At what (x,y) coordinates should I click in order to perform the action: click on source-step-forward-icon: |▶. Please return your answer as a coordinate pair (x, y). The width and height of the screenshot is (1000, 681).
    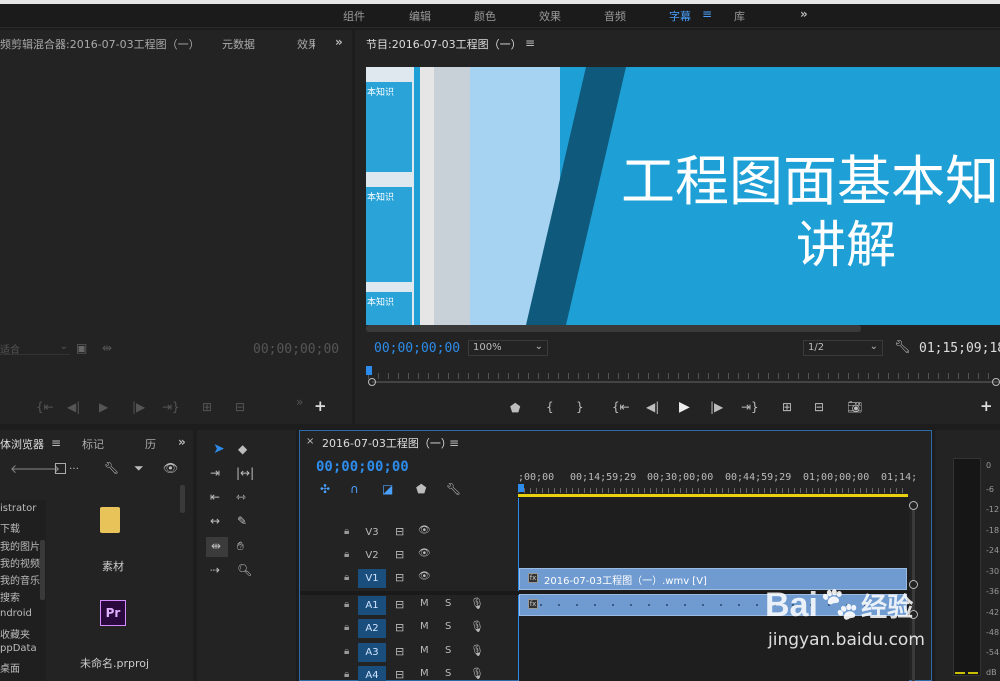
    Looking at the image, I should click on (138, 407).